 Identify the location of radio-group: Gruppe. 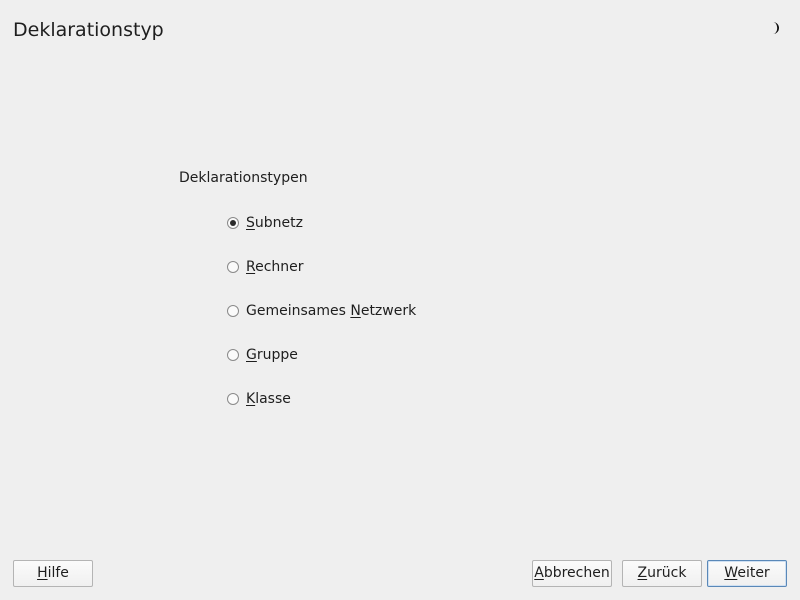
(262, 355).